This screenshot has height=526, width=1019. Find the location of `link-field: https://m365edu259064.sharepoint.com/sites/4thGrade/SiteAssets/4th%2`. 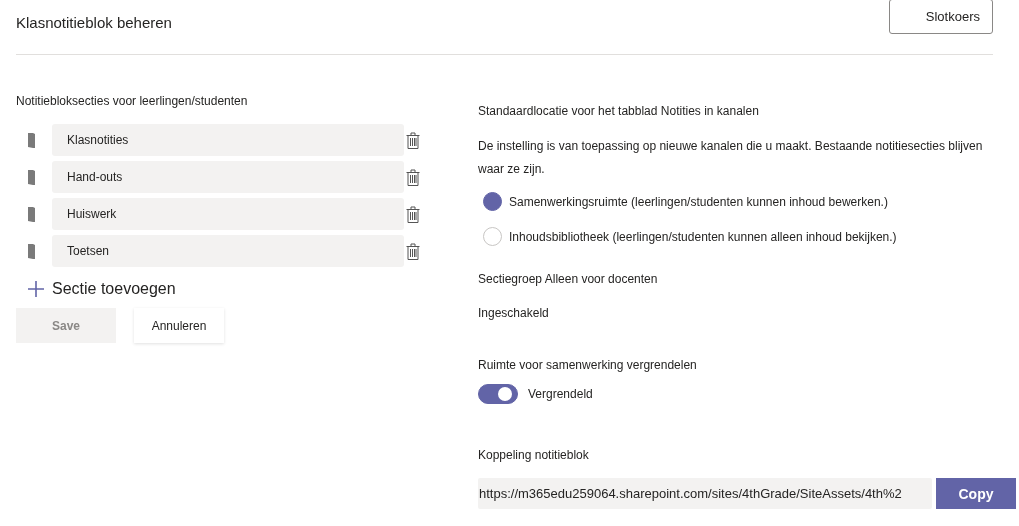

link-field: https://m365edu259064.sharepoint.com/sites/4thGrade/SiteAssets/4th%2 is located at coordinates (705, 493).